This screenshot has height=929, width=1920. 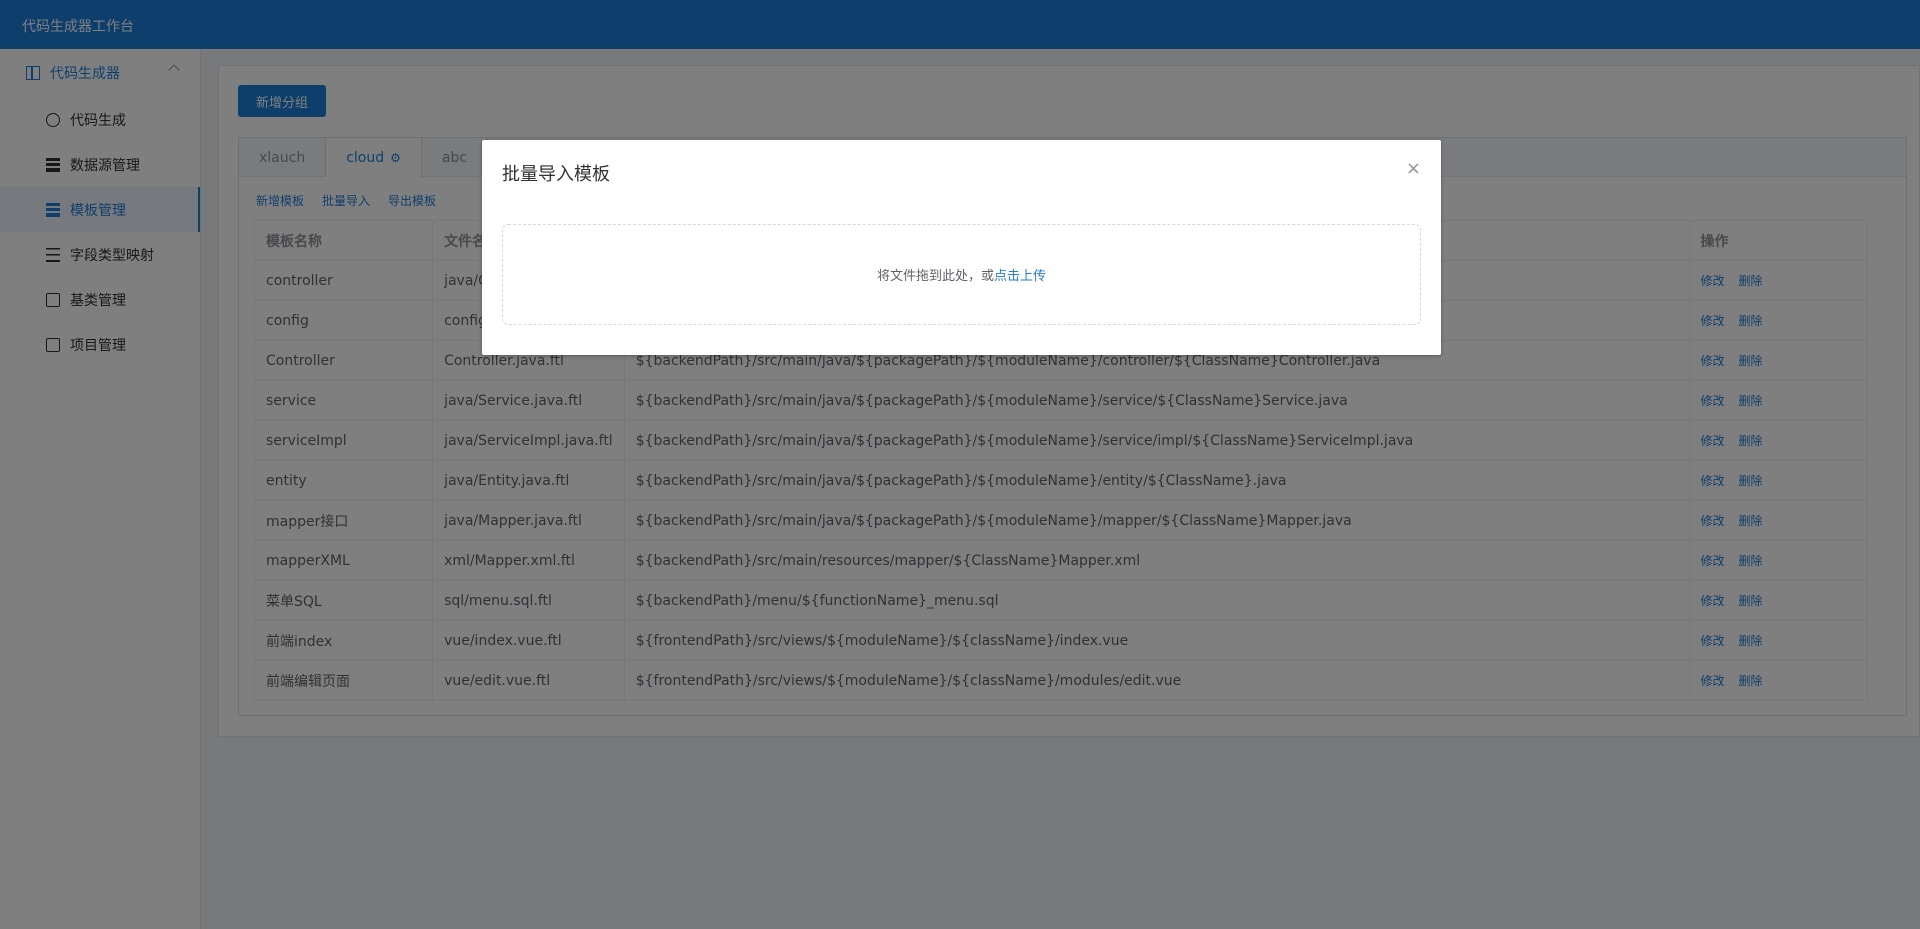 What do you see at coordinates (556, 174) in the screenshot?
I see `dialog-title: 批量导入模板` at bounding box center [556, 174].